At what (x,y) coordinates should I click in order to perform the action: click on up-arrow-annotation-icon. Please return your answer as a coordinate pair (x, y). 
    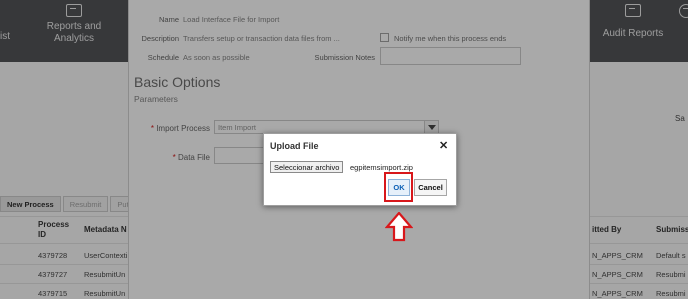
    Looking at the image, I should click on (399, 227).